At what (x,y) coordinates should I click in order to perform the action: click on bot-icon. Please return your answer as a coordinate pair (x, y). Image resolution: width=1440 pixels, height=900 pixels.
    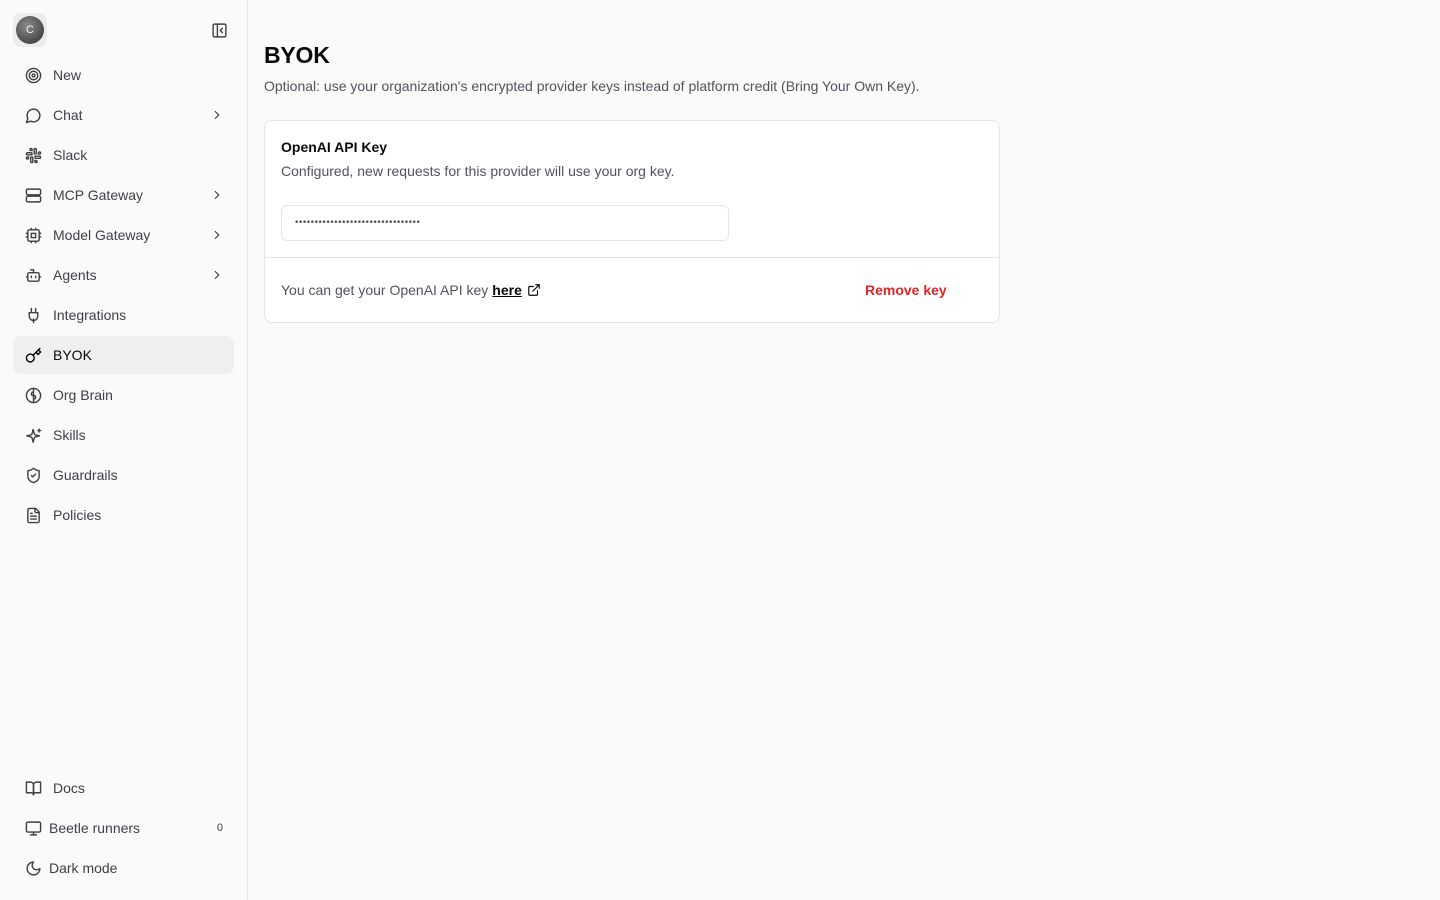
    Looking at the image, I should click on (33, 275).